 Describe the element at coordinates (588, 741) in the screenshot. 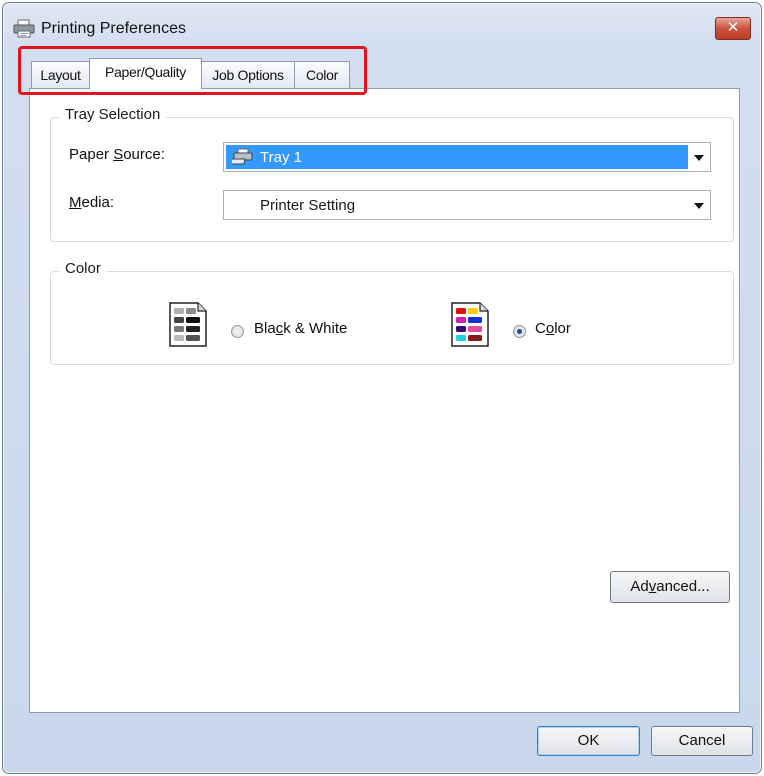

I see `ok-button: OK` at that location.